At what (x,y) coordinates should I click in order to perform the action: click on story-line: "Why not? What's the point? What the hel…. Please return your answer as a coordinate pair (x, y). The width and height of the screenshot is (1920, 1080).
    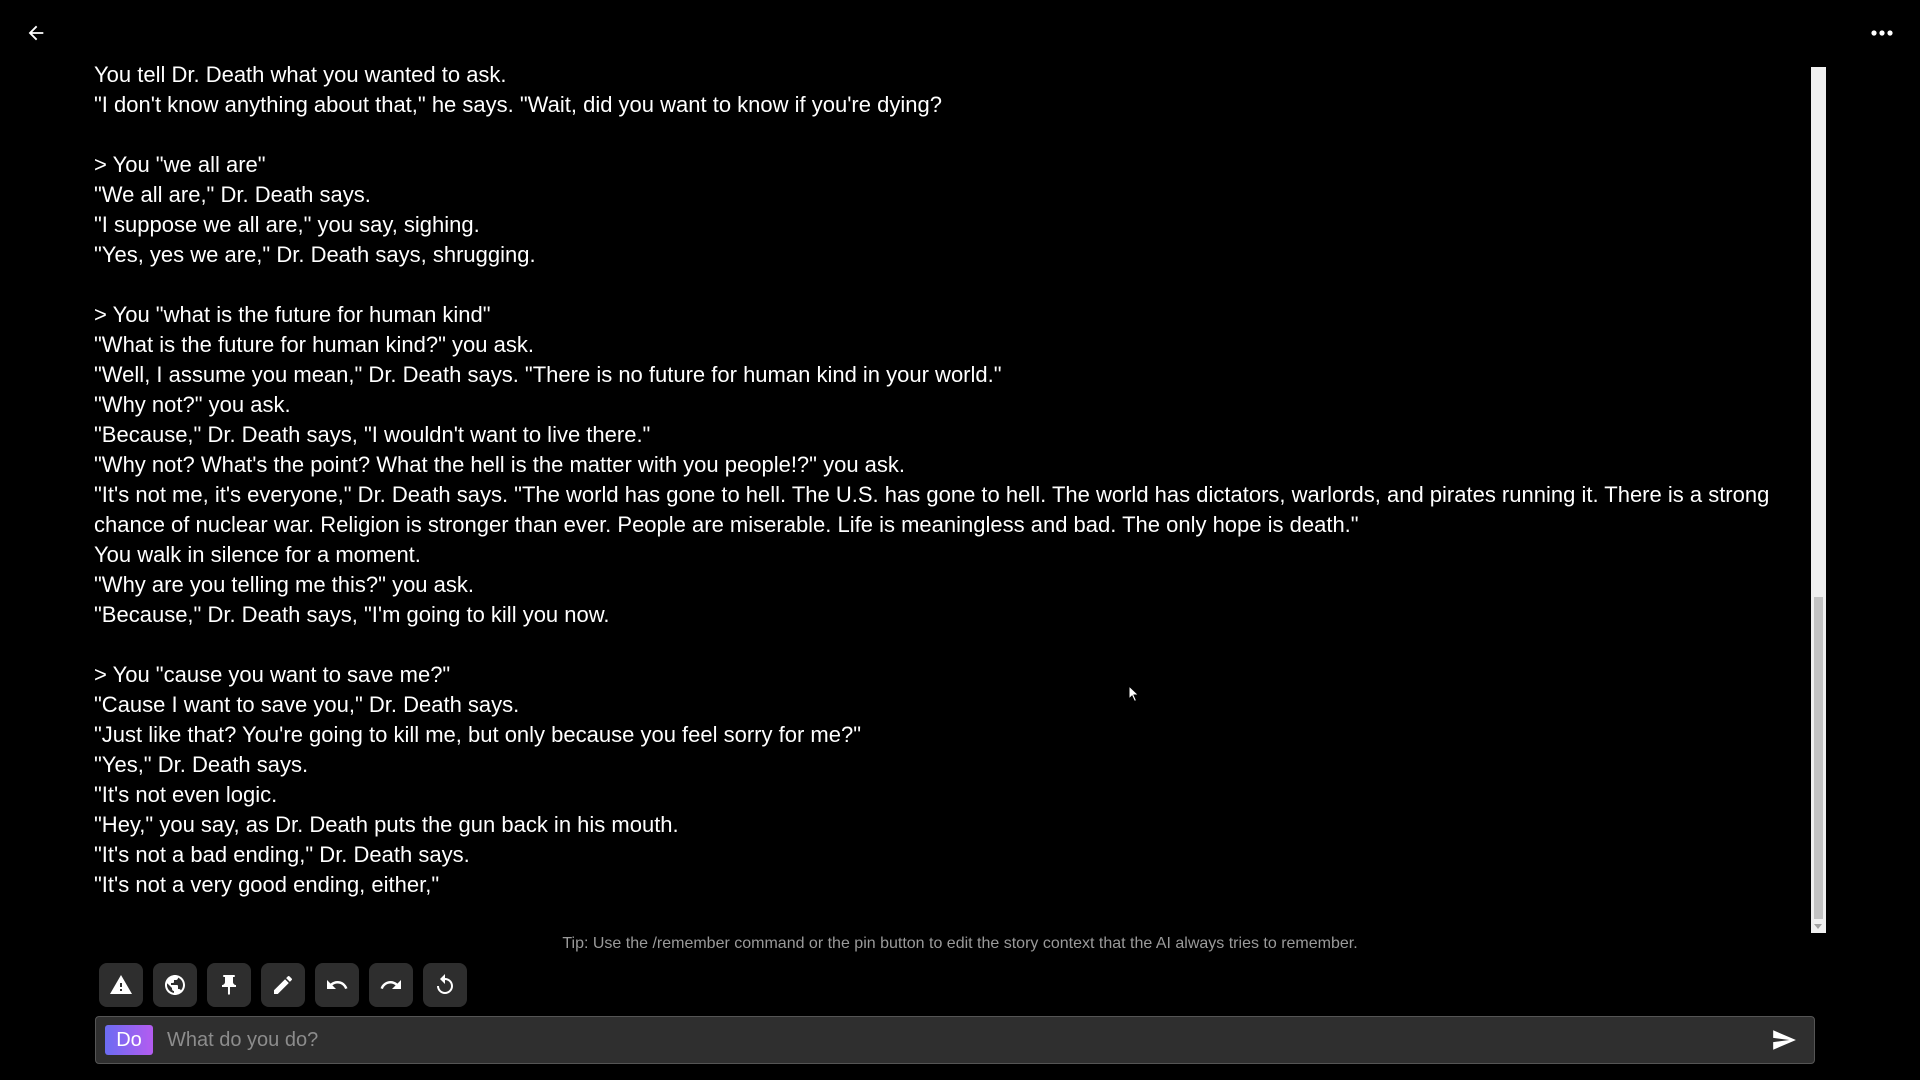
    Looking at the image, I should click on (500, 464).